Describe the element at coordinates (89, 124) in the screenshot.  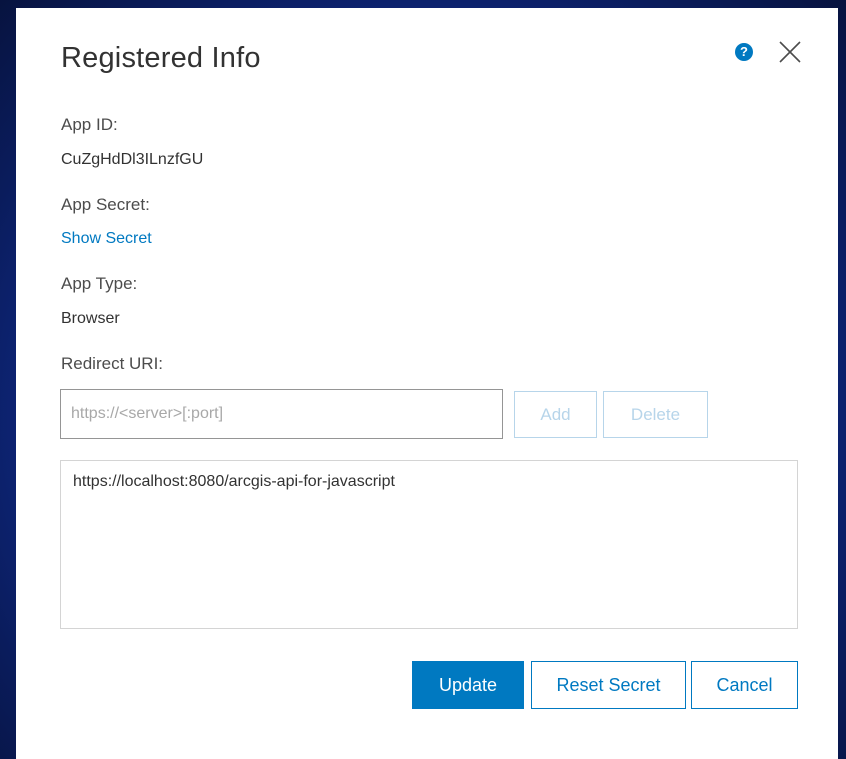
I see `app-id-label: App ID:` at that location.